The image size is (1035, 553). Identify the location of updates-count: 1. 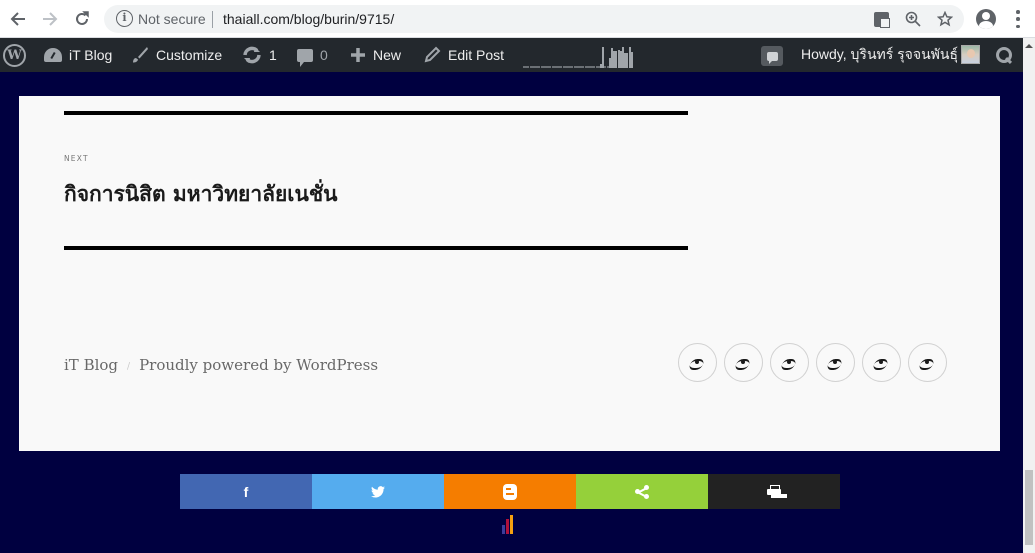
(273, 55).